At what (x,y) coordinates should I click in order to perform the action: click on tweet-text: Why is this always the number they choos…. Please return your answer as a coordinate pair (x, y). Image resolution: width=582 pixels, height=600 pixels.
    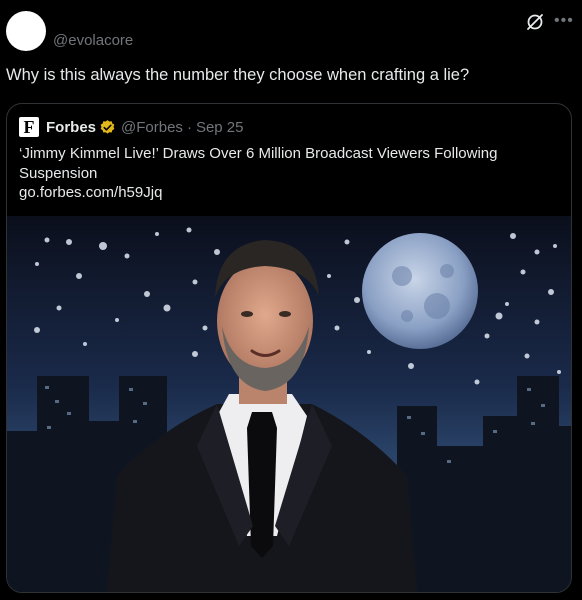
    Looking at the image, I should click on (238, 75).